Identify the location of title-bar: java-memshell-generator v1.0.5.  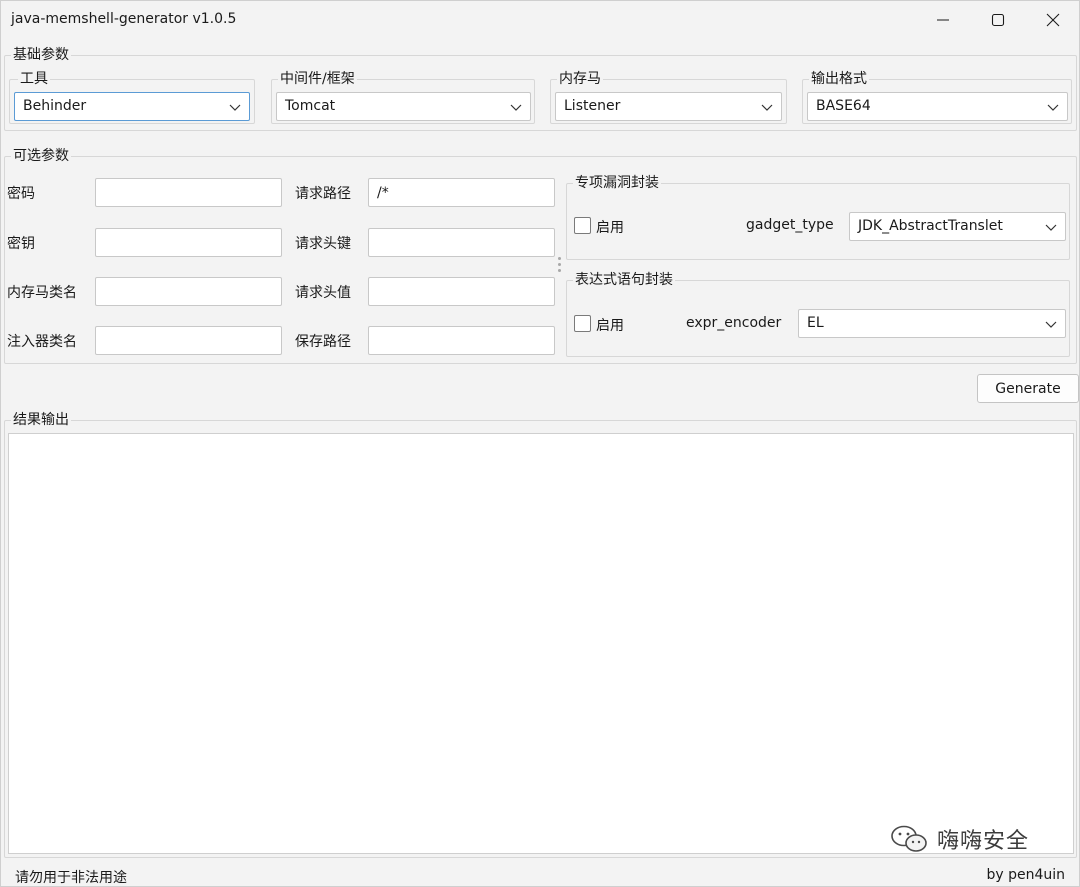
(540, 20).